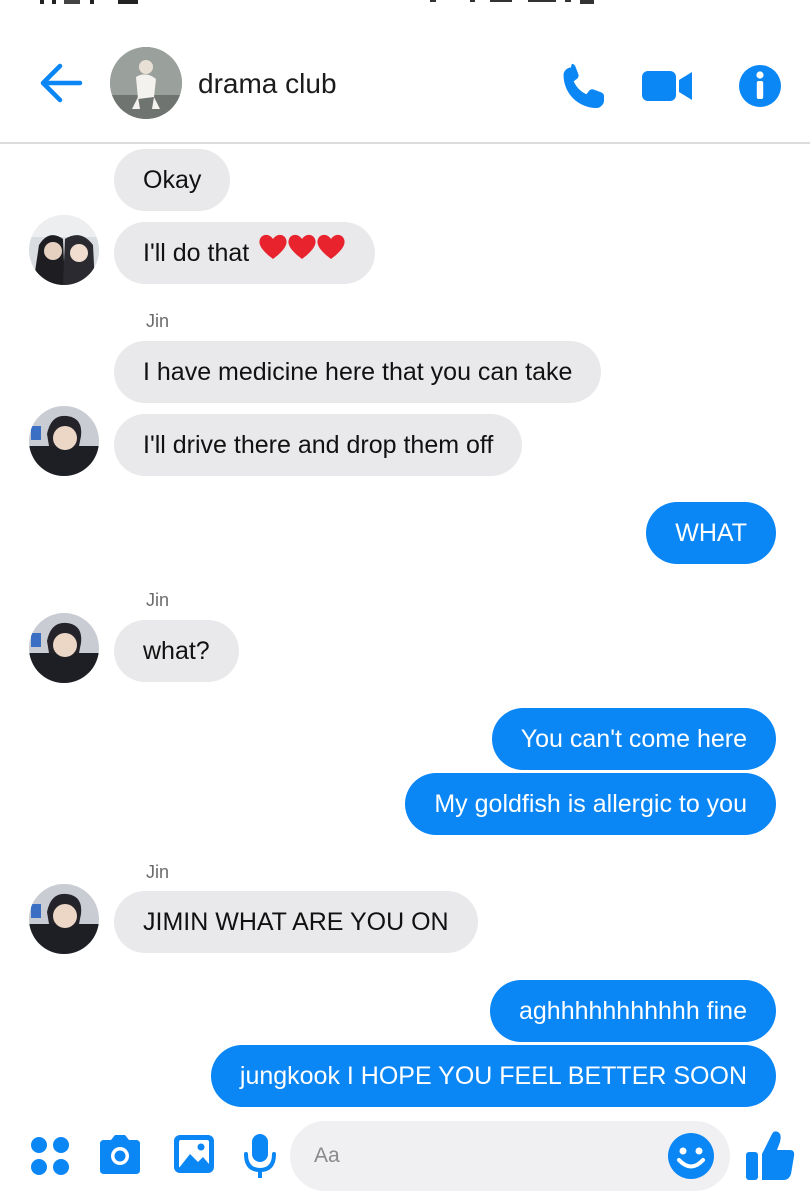 Image resolution: width=810 pixels, height=1198 pixels. What do you see at coordinates (584, 86) in the screenshot?
I see `phone-icon` at bounding box center [584, 86].